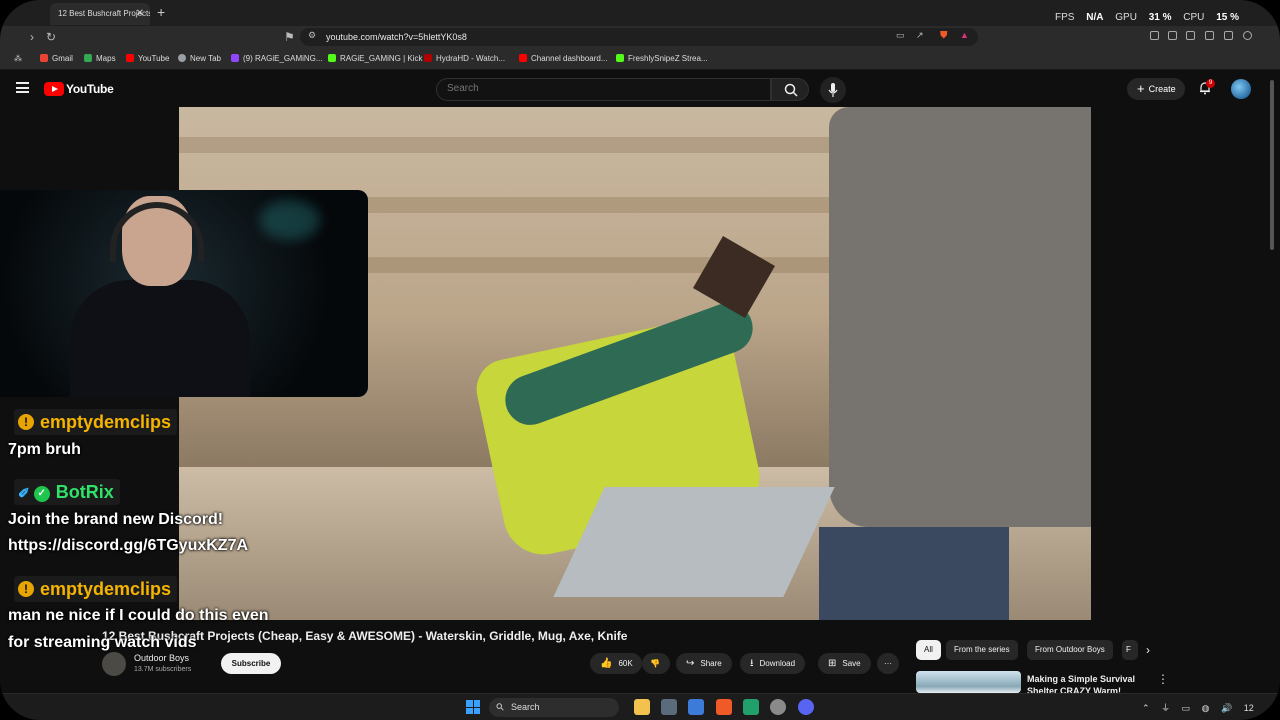  What do you see at coordinates (1172, 35) in the screenshot?
I see `download-icon` at bounding box center [1172, 35].